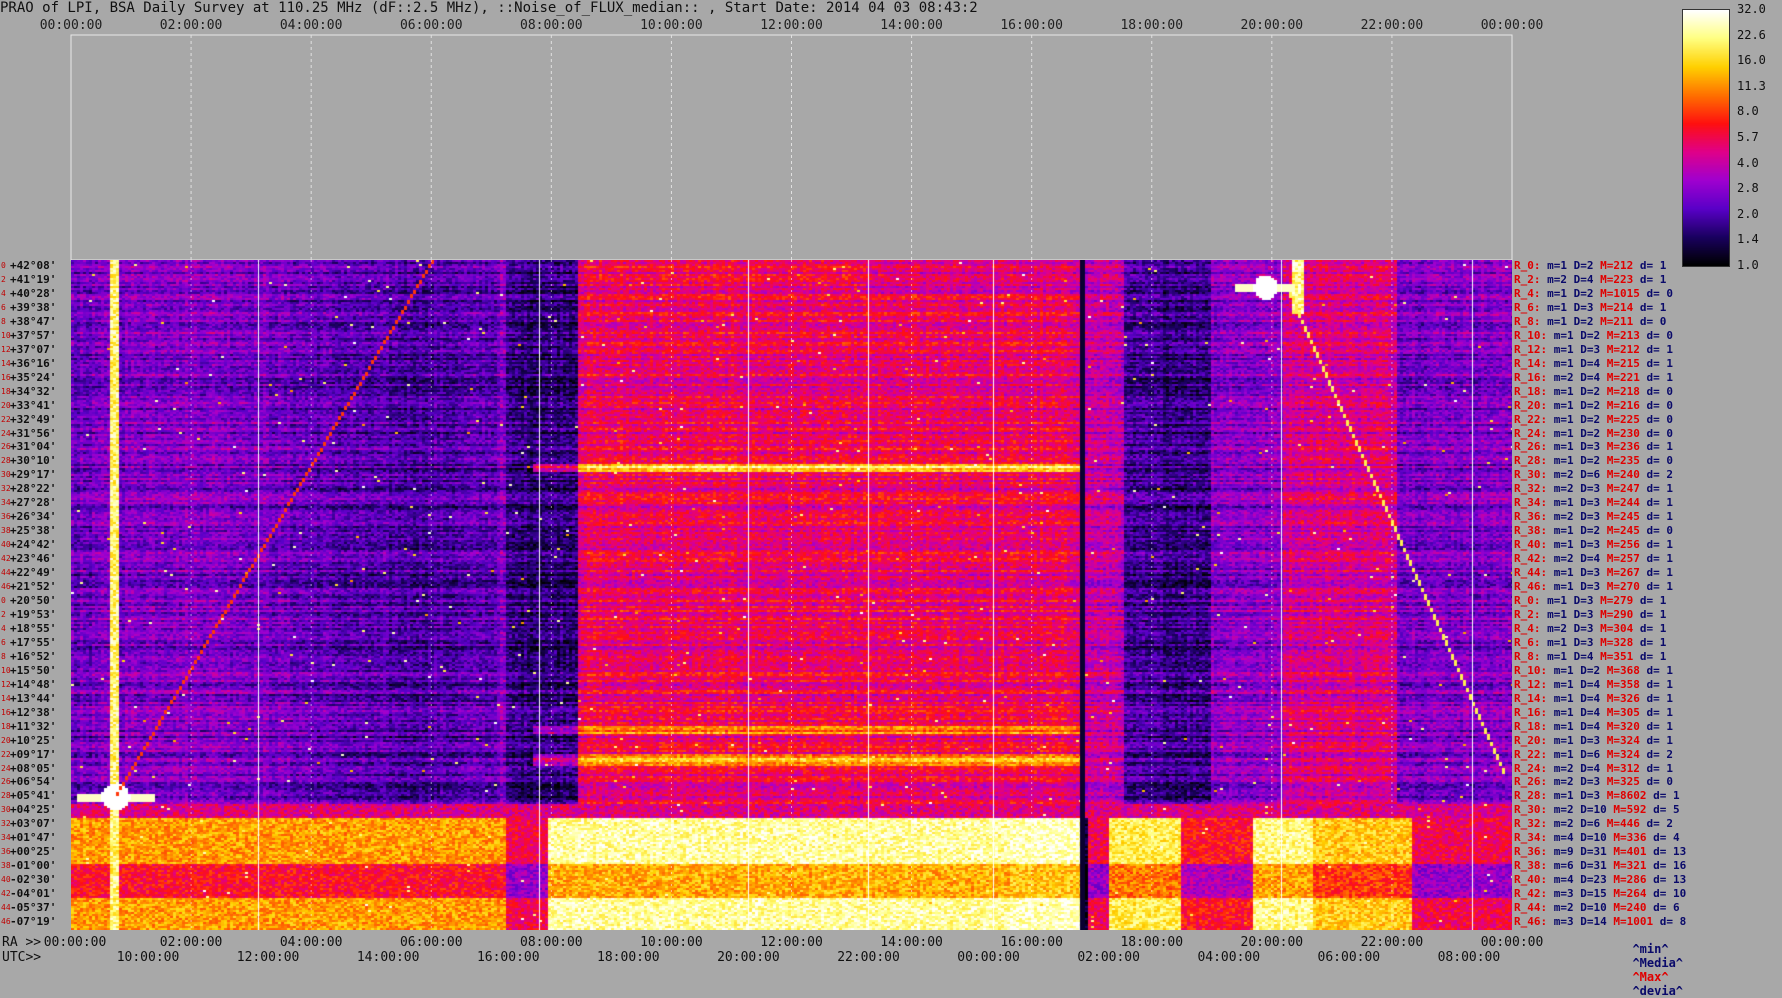 The image size is (1782, 998). Describe the element at coordinates (1617, 600) in the screenshot. I see `row-stat-M: M=279` at that location.